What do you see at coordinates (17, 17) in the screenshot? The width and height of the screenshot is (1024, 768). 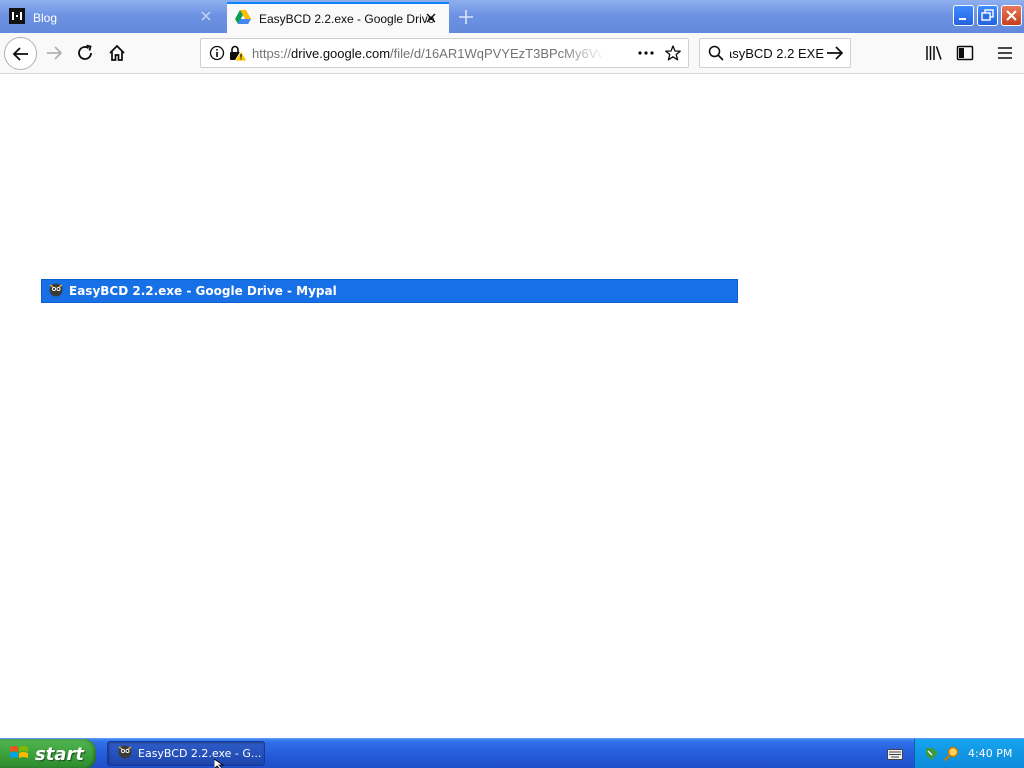 I see `blog-favicon-icon` at bounding box center [17, 17].